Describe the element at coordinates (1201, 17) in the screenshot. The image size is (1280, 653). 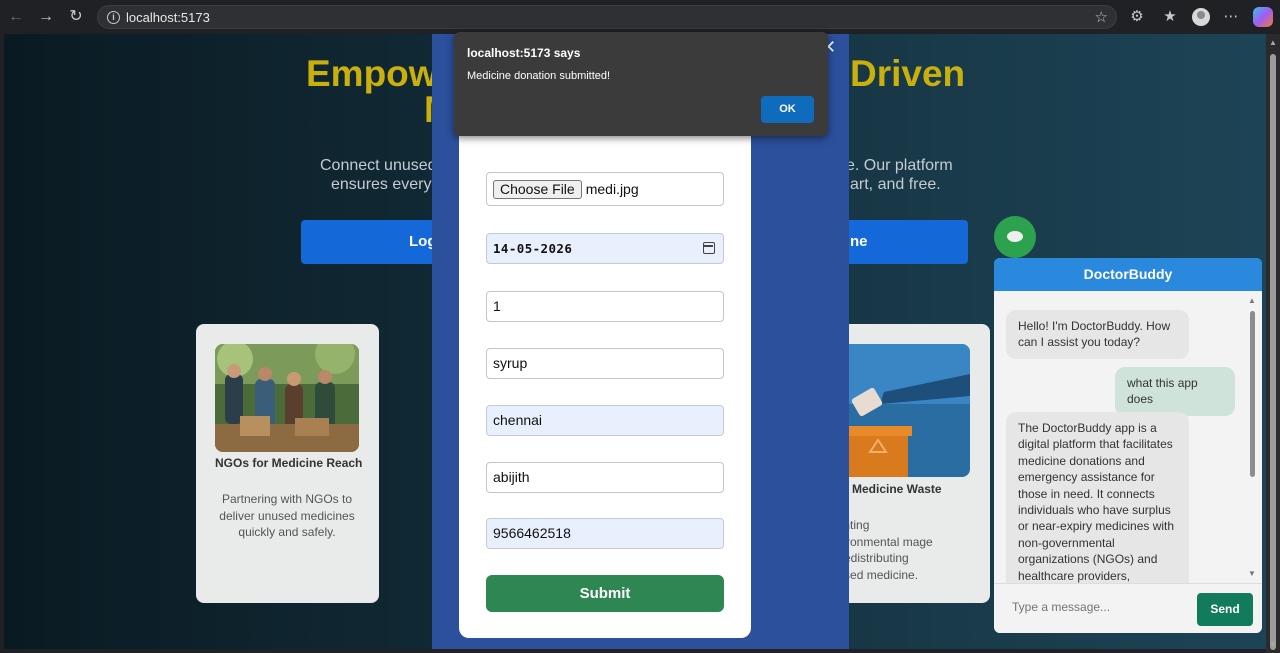
I see `profile-avatar` at that location.